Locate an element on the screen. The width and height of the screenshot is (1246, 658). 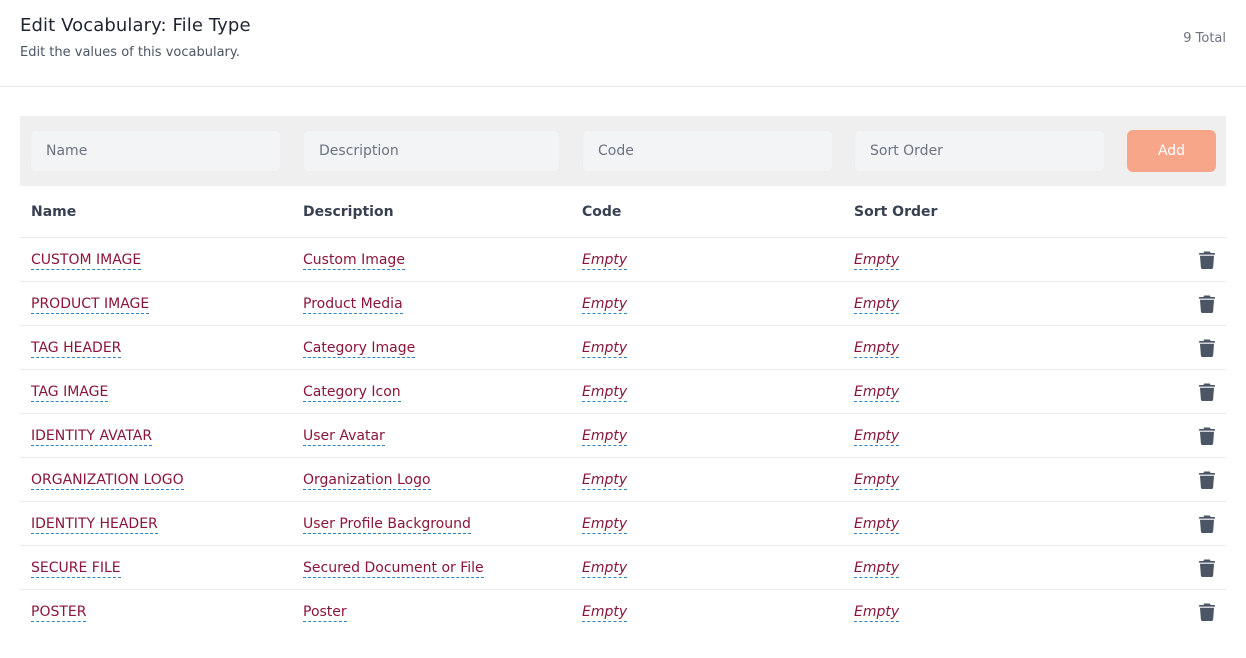
page-title: Edit Vocabulary: File Type is located at coordinates (135, 25).